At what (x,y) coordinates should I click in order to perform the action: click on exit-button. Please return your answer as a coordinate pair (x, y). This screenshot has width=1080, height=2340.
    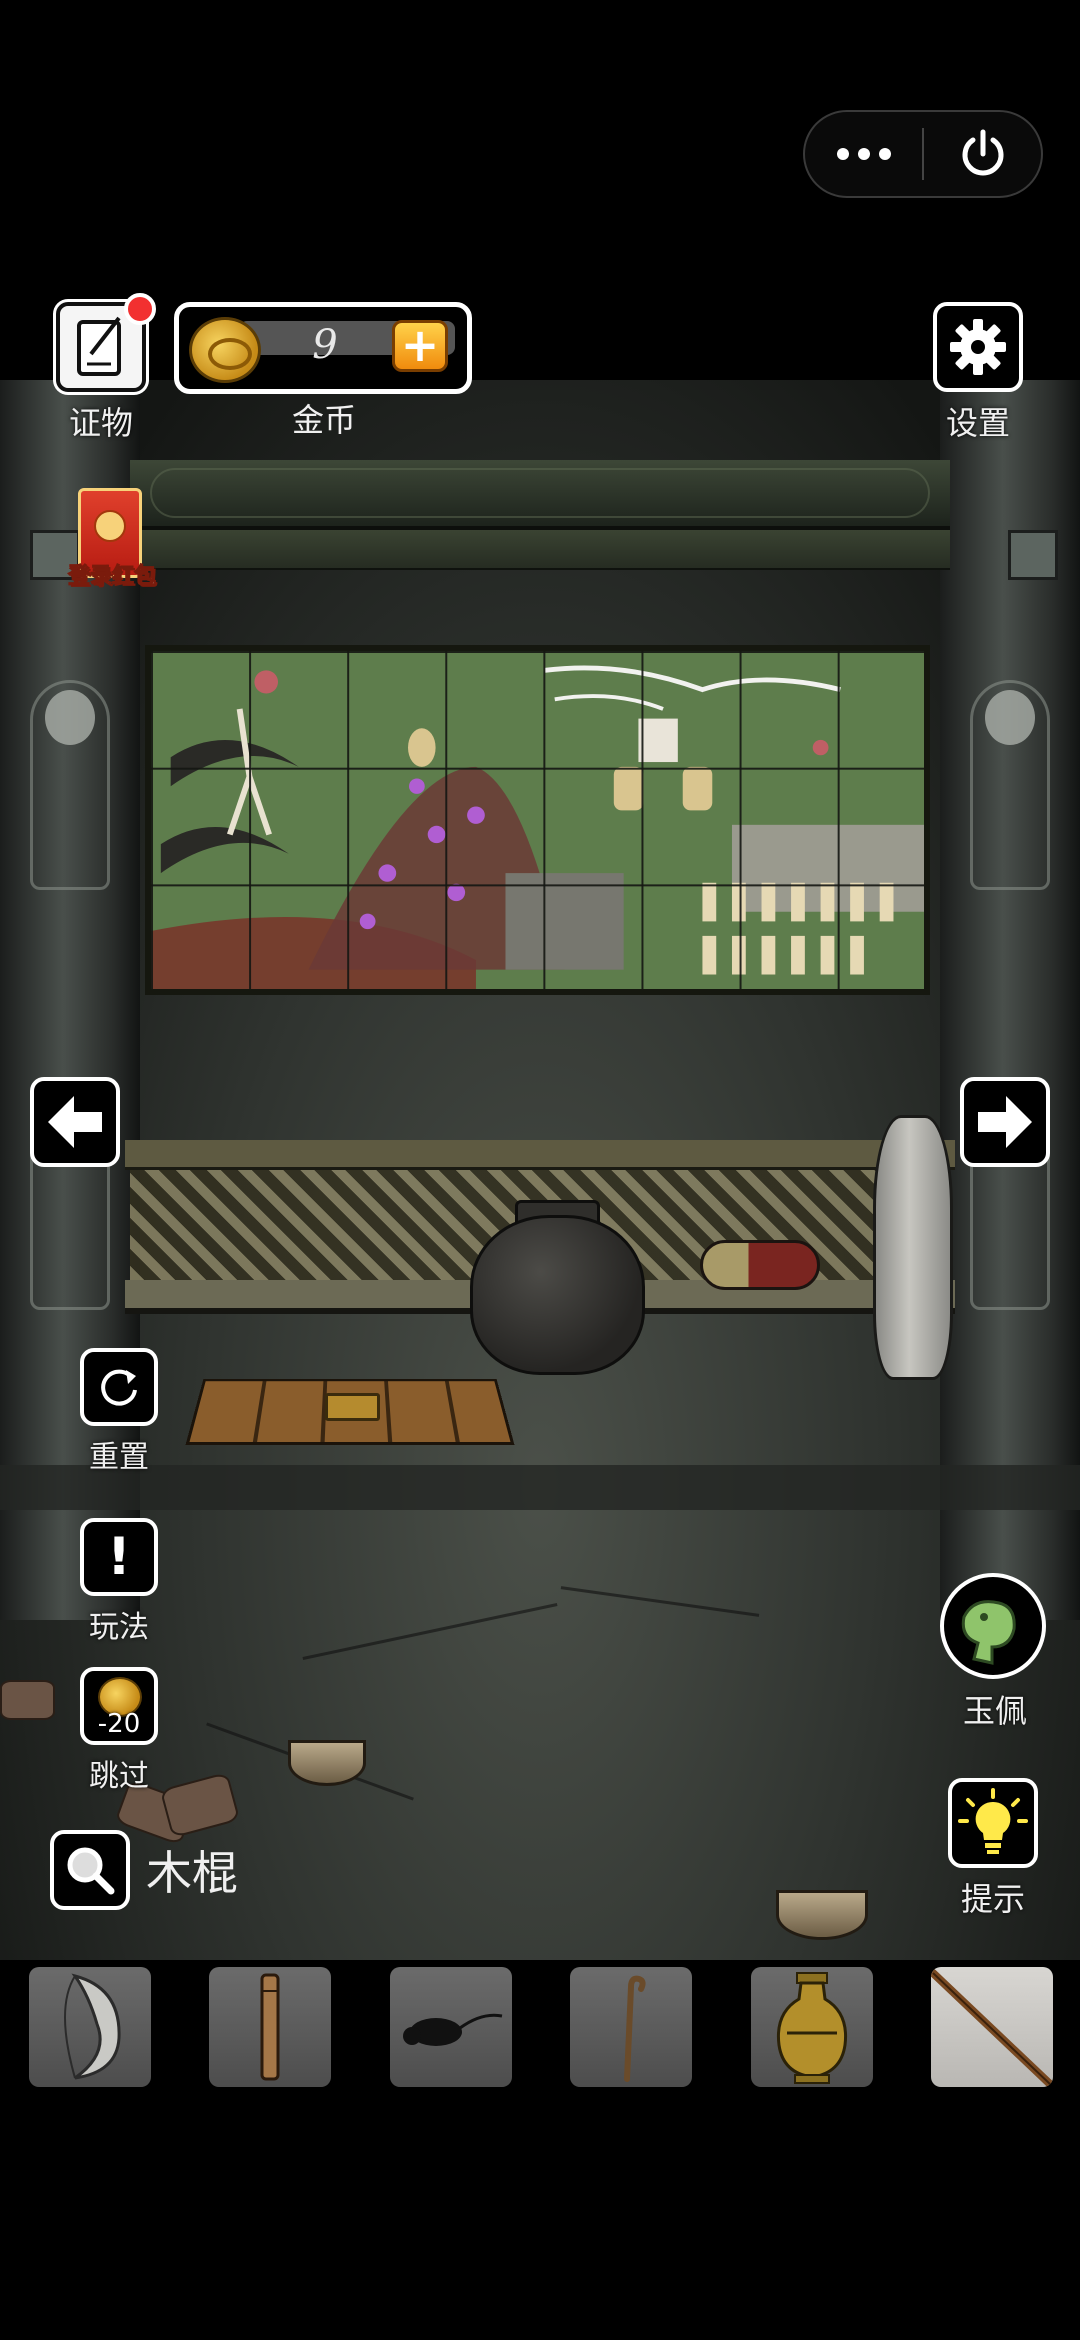
    Looking at the image, I should click on (982, 154).